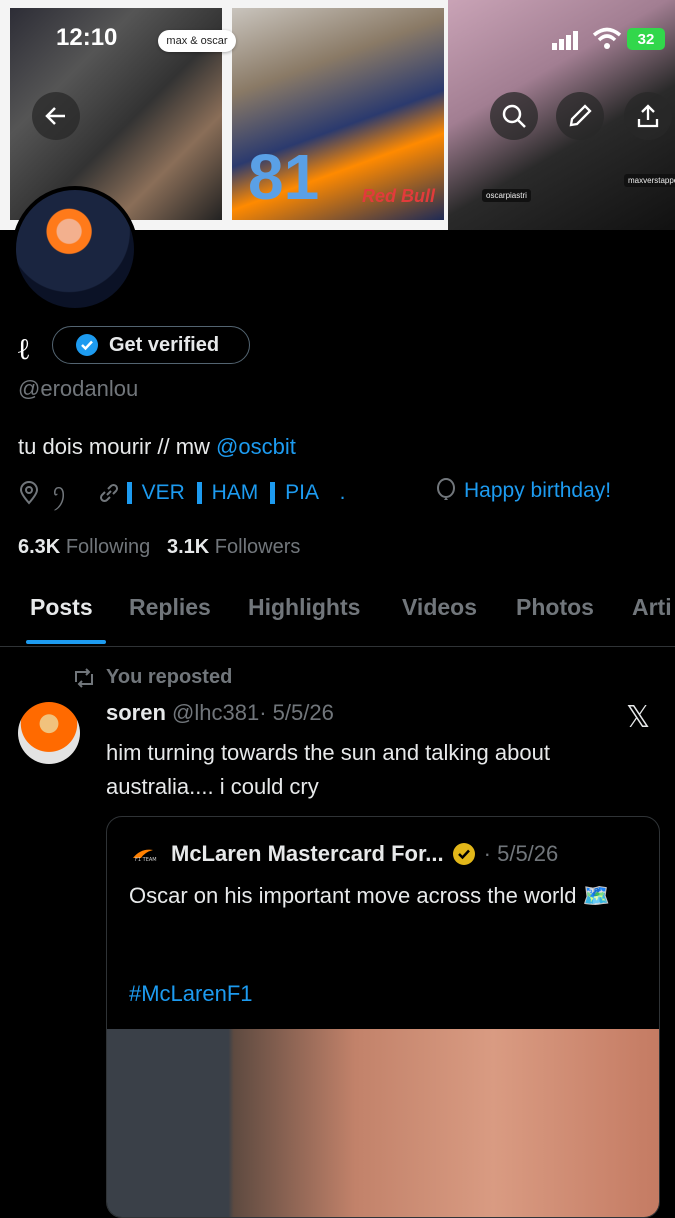 This screenshot has height=1218, width=675. I want to click on verified-gold-icon, so click(463, 854).